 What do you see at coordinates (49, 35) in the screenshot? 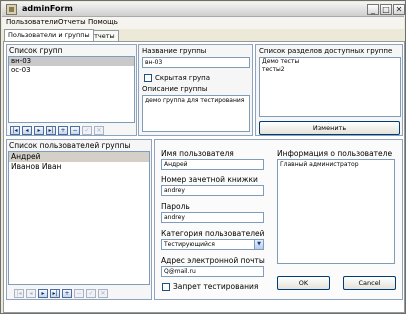
I see `tab-users-groups: Пользователи и группы` at bounding box center [49, 35].